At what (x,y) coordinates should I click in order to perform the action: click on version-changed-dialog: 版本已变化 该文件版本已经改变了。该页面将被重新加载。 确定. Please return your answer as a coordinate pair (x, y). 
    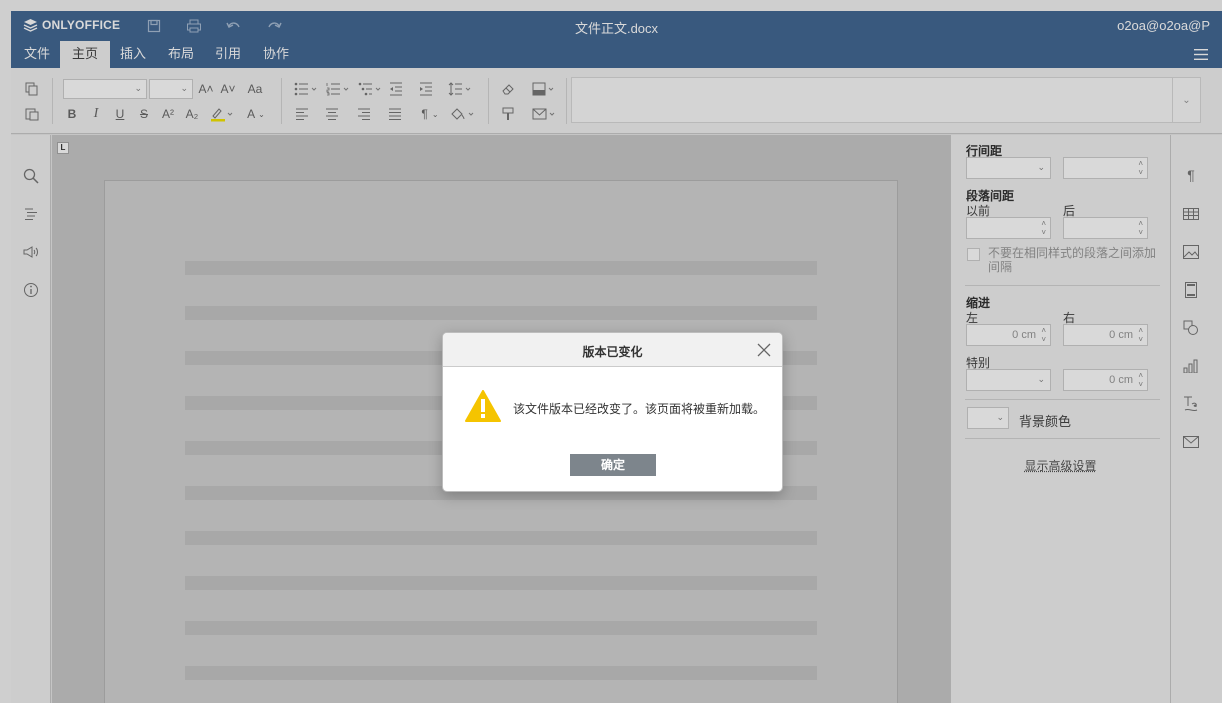
    Looking at the image, I should click on (612, 412).